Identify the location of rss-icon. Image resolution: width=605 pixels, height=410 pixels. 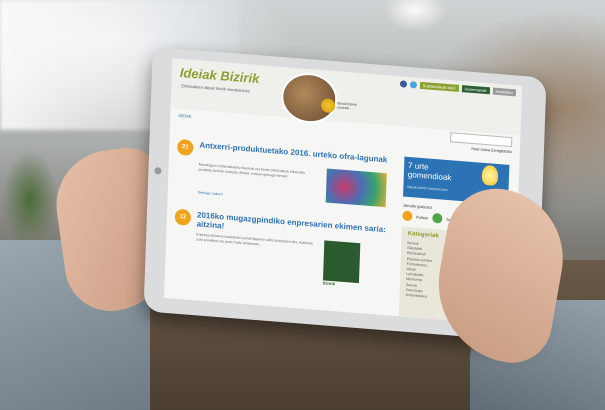
(407, 216).